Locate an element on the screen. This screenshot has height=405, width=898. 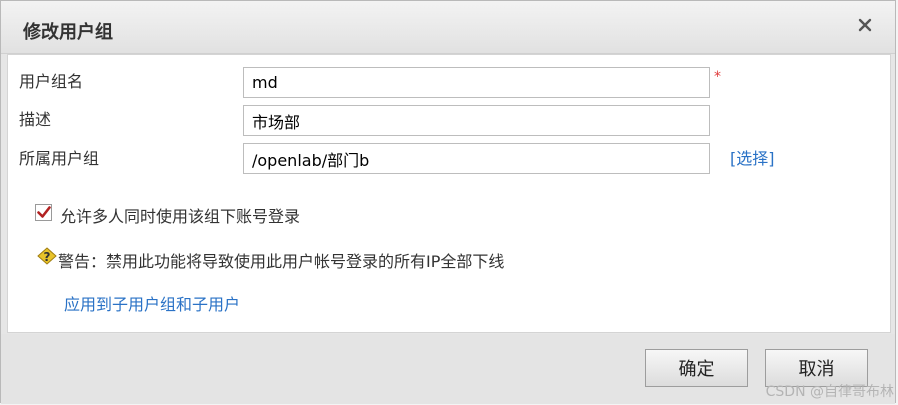
checkmark-icon is located at coordinates (44, 212).